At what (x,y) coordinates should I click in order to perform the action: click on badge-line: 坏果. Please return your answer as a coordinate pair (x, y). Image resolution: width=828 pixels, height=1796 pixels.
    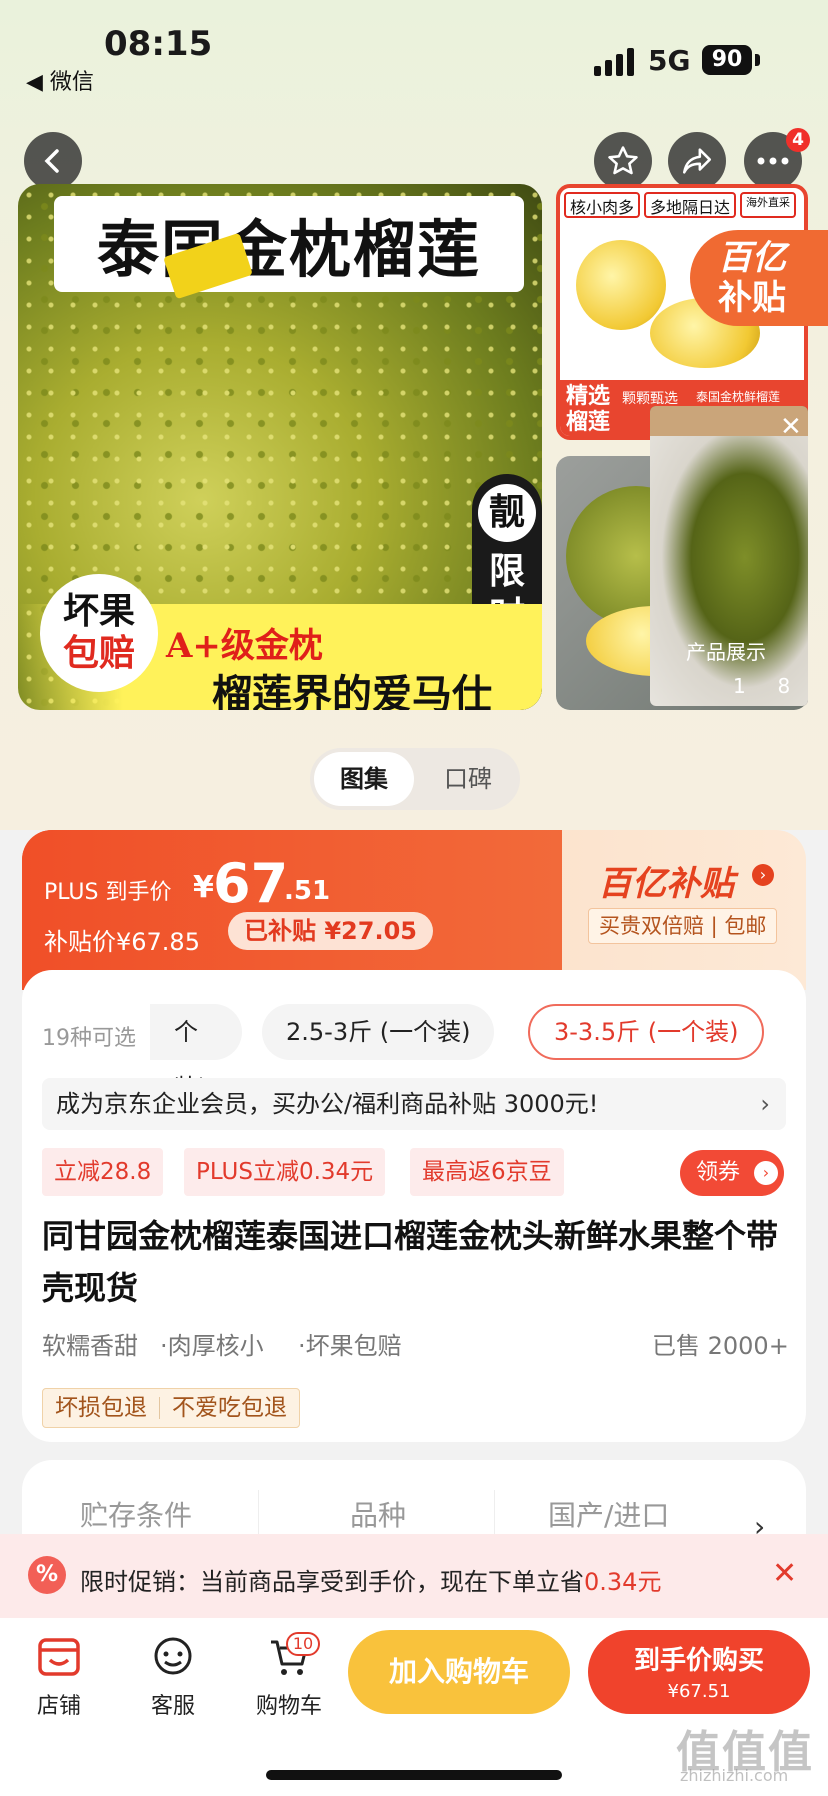
    Looking at the image, I should click on (98, 611).